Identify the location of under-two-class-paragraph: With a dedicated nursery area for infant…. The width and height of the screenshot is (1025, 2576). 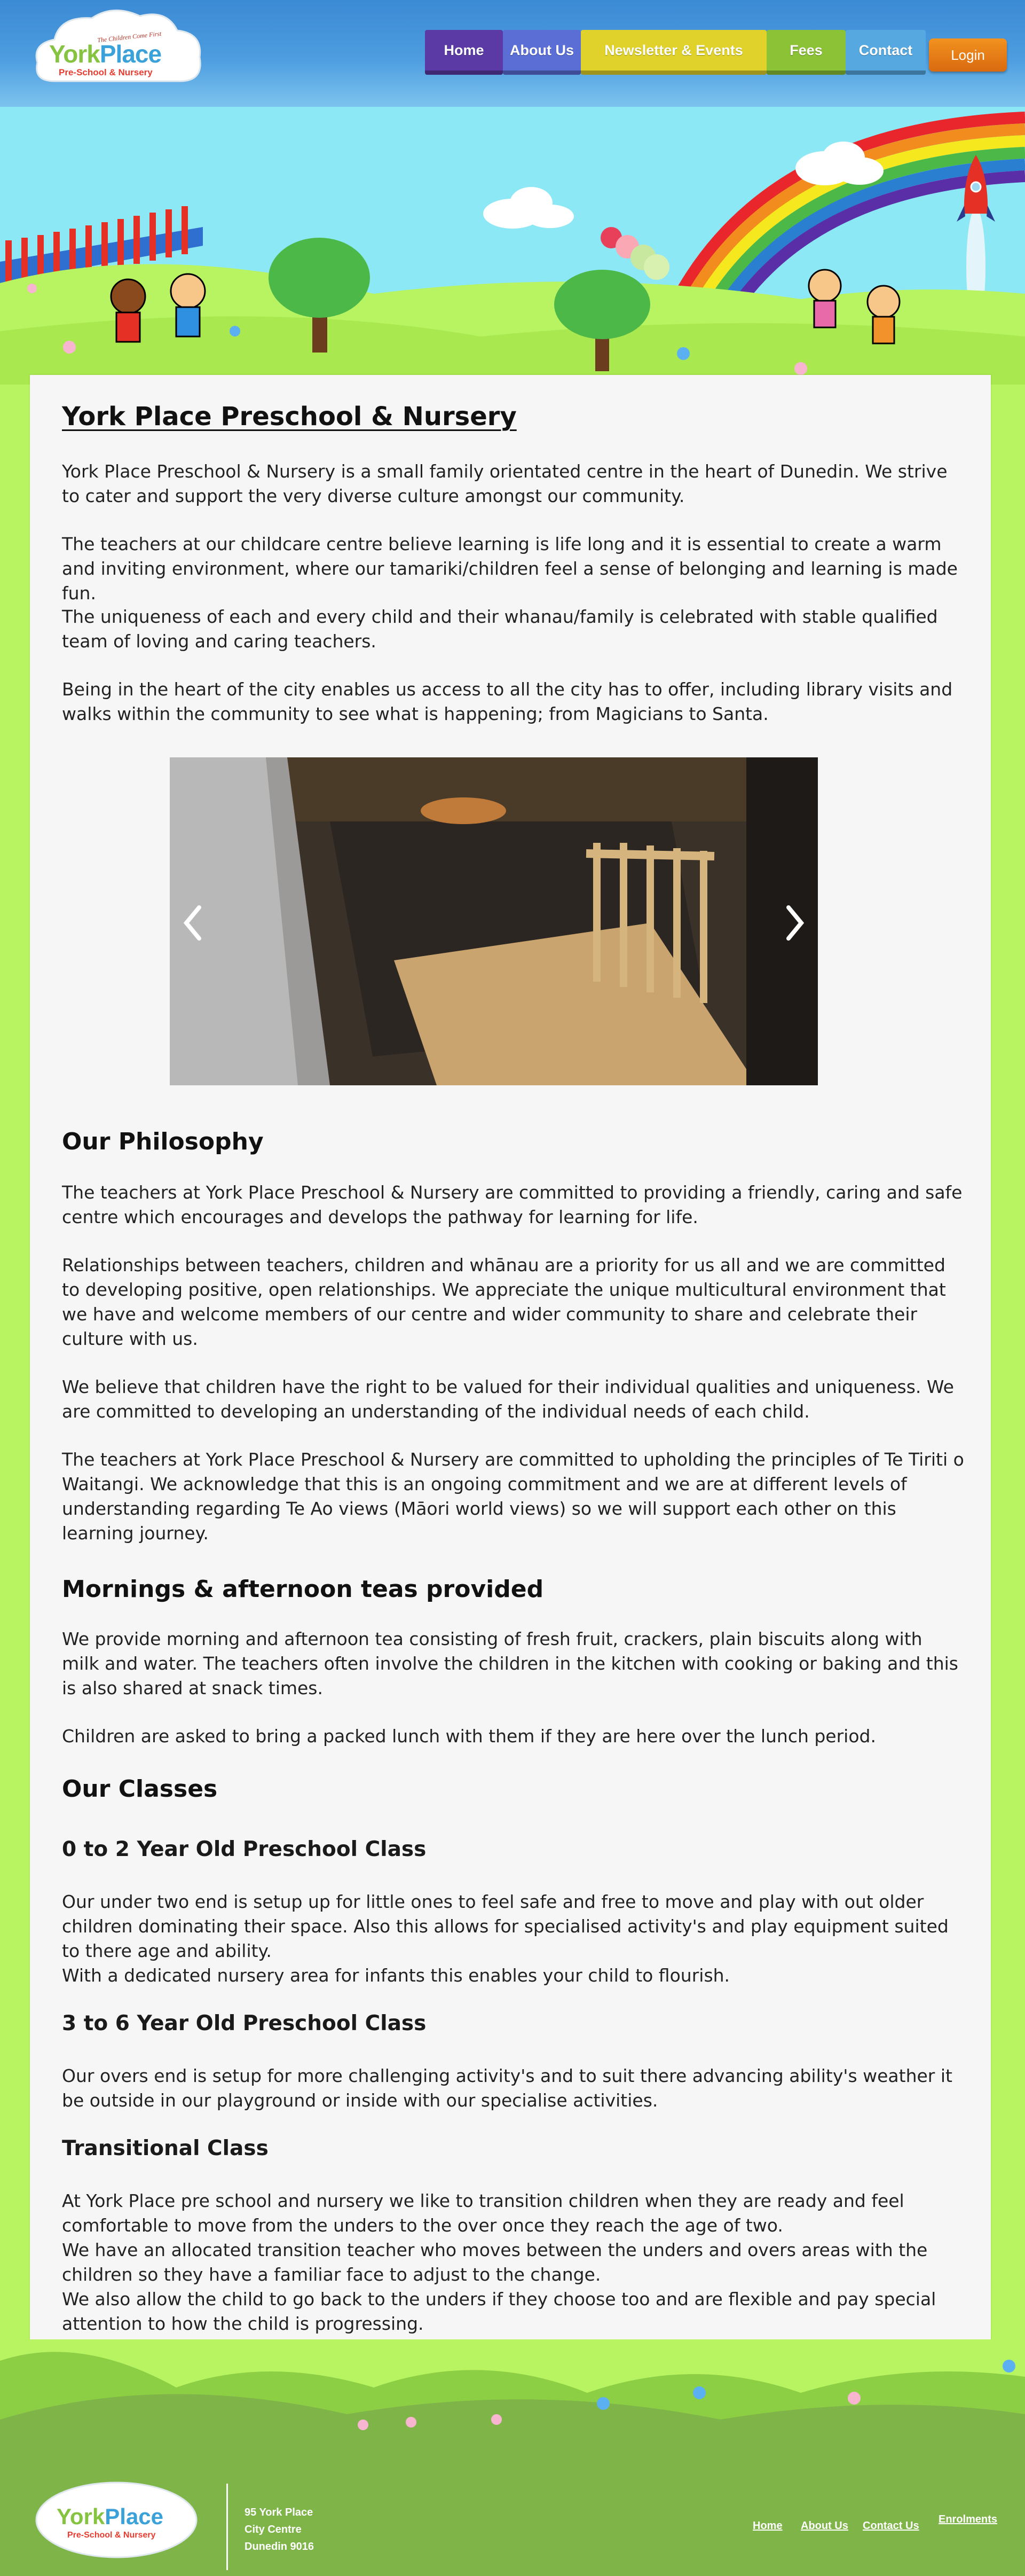
(396, 1975).